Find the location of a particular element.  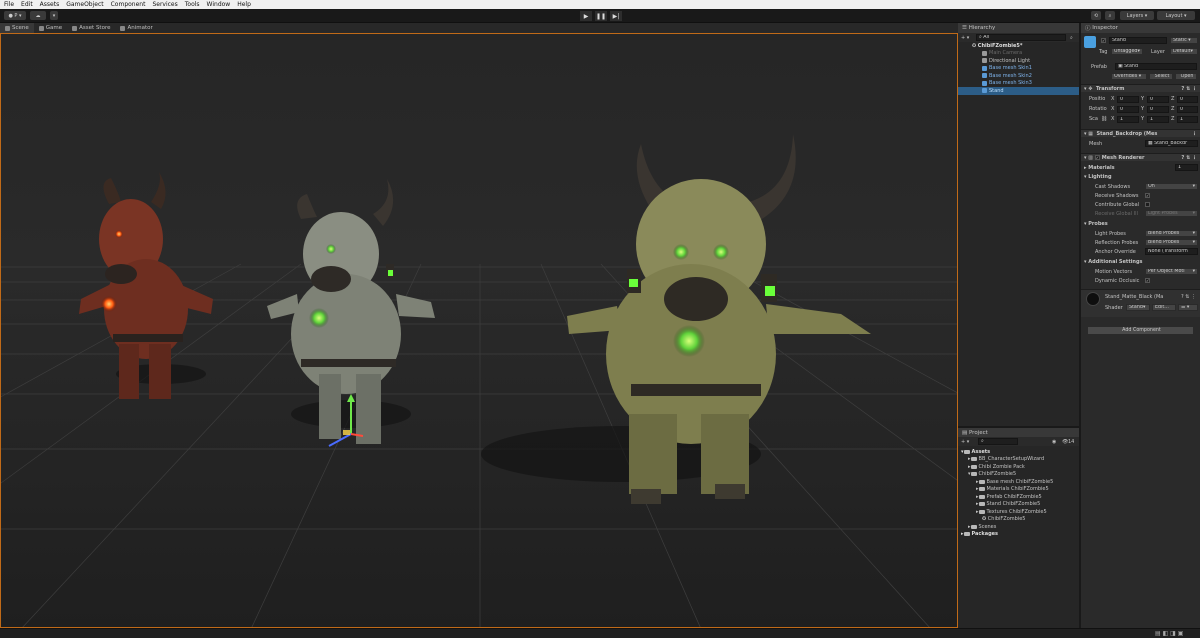

rotation-x-field: 0 is located at coordinates (1128, 109).